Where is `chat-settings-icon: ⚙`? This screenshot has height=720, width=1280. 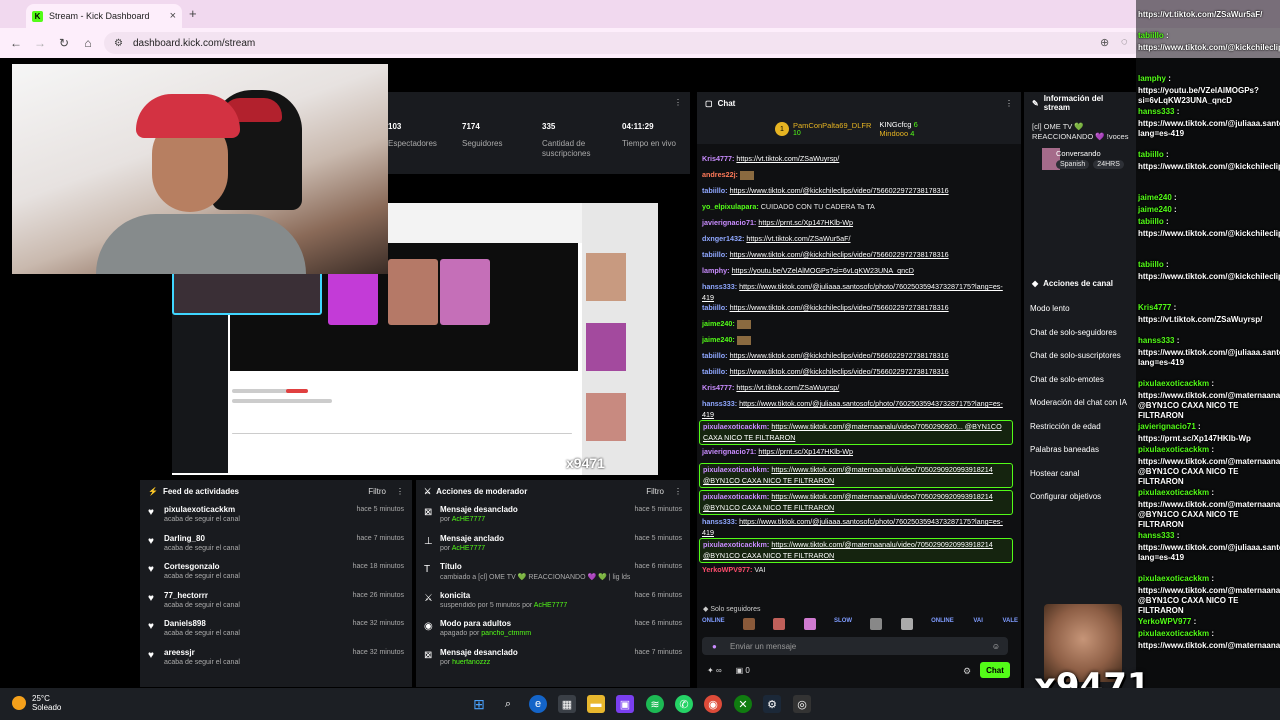 chat-settings-icon: ⚙ is located at coordinates (967, 671).